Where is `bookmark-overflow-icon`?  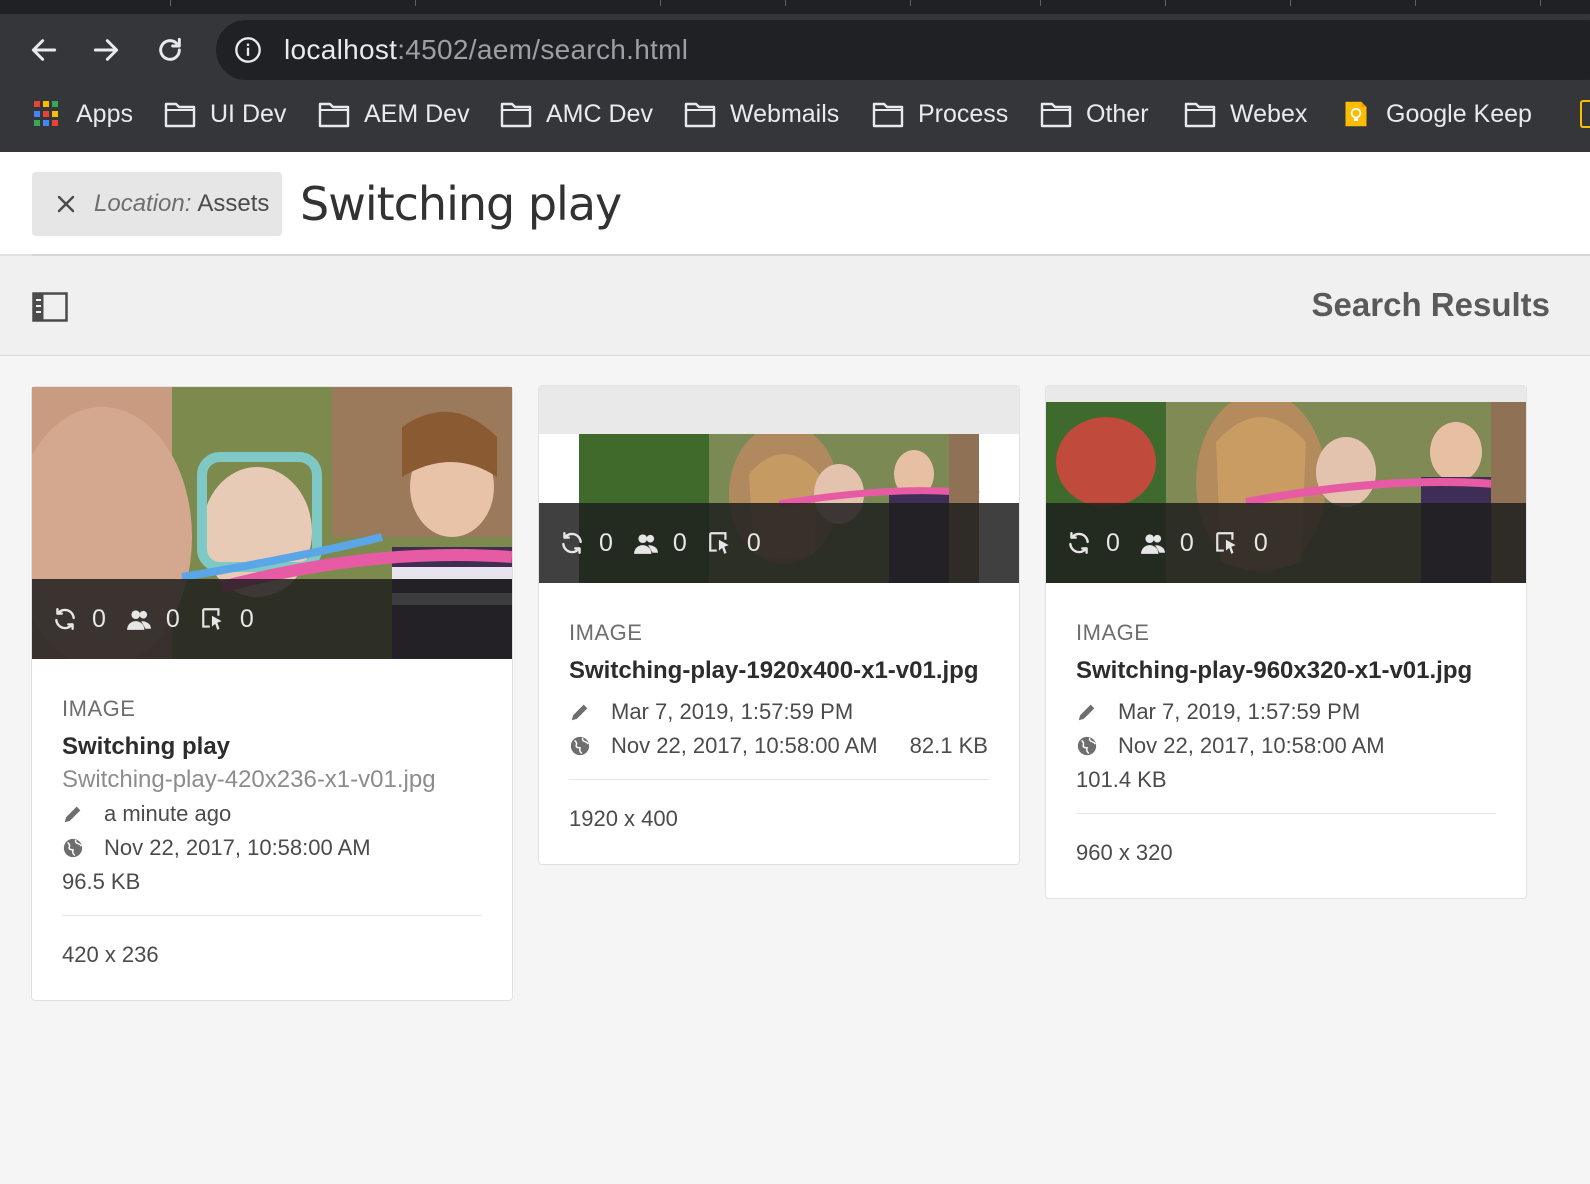 bookmark-overflow-icon is located at coordinates (1585, 114).